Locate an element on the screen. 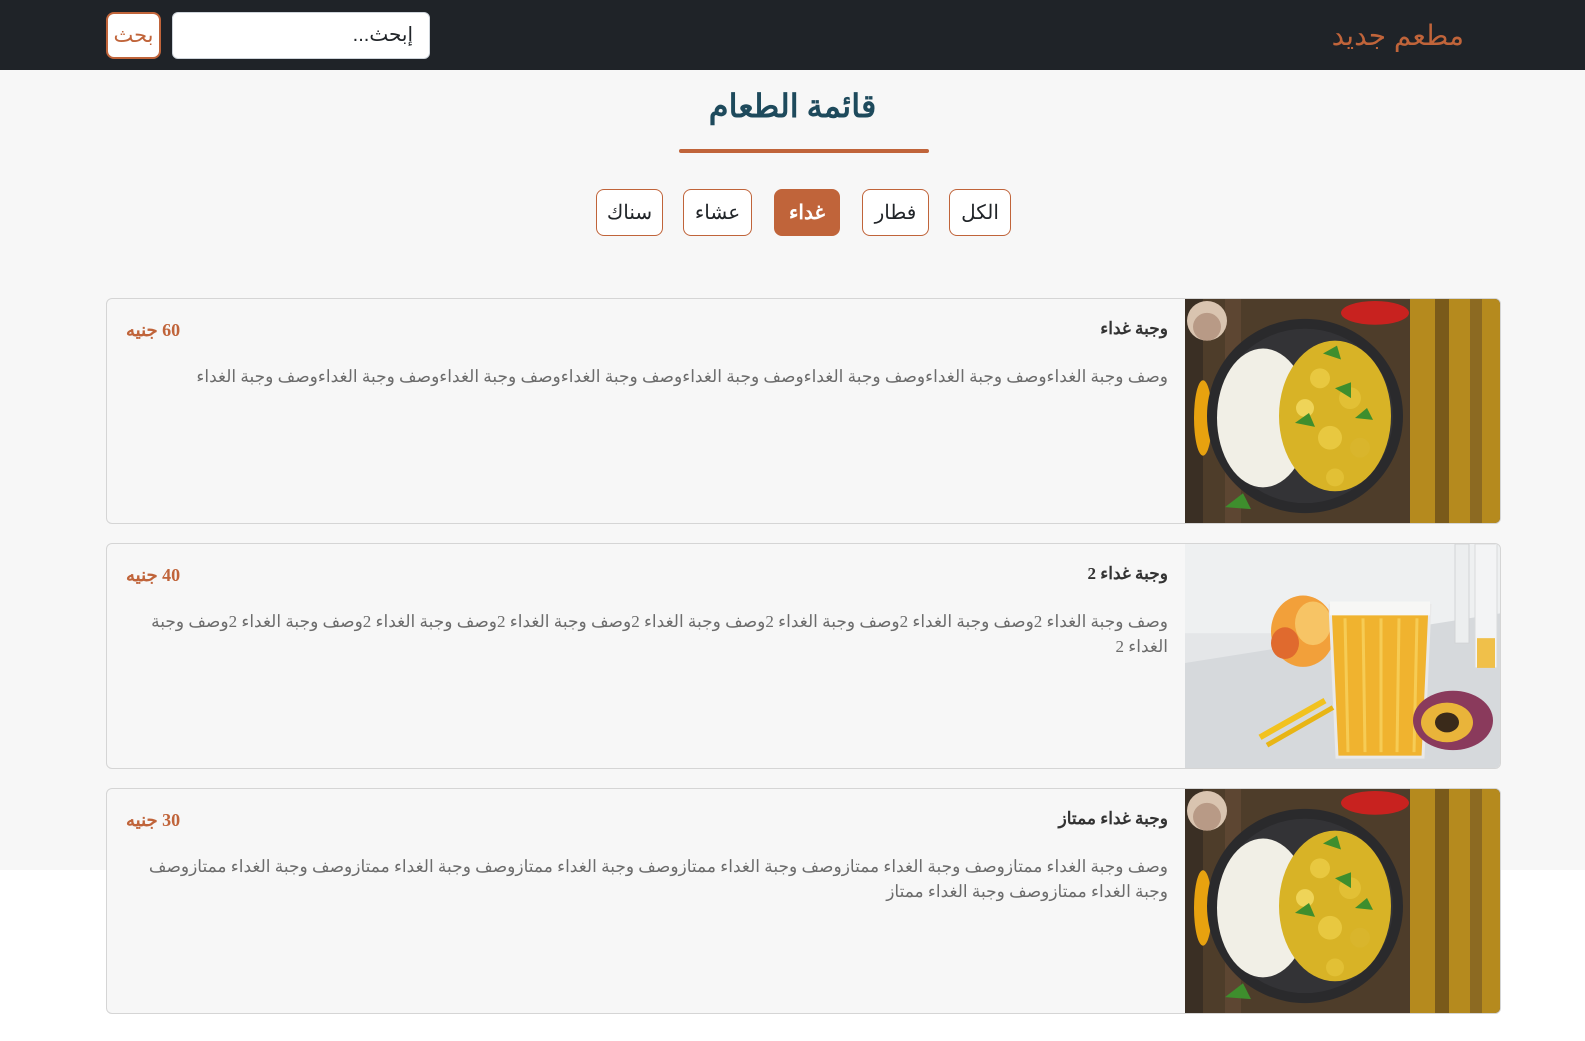 The width and height of the screenshot is (1585, 1041). filter-lunch-button: غداء is located at coordinates (807, 212).